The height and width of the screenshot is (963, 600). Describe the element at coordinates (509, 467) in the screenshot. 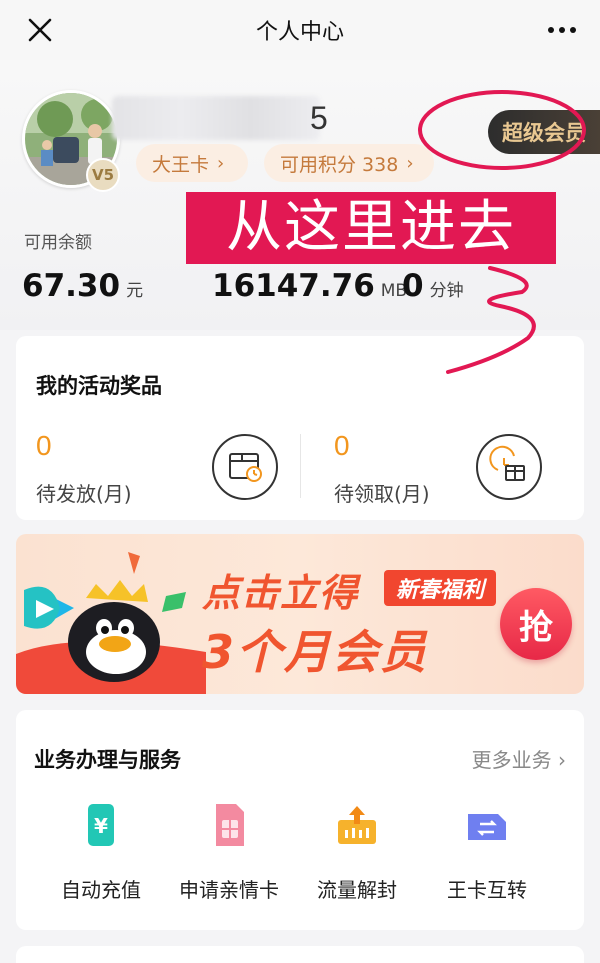

I see `gift-clock-icon` at that location.